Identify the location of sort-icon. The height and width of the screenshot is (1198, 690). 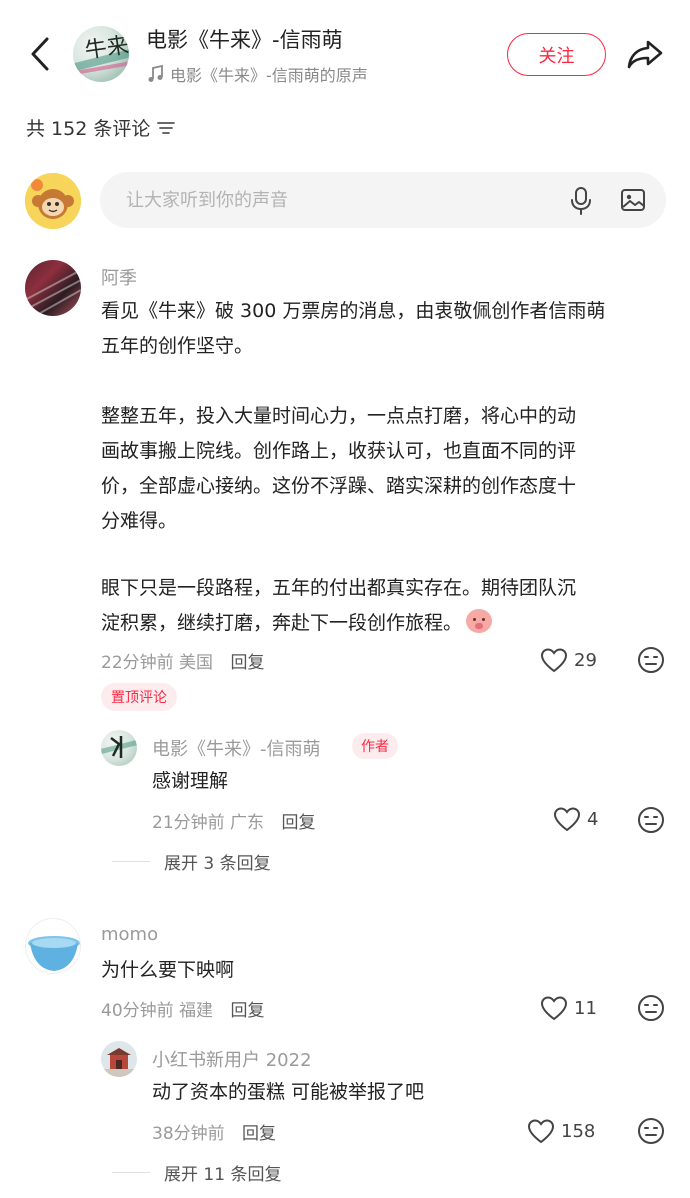
(166, 127).